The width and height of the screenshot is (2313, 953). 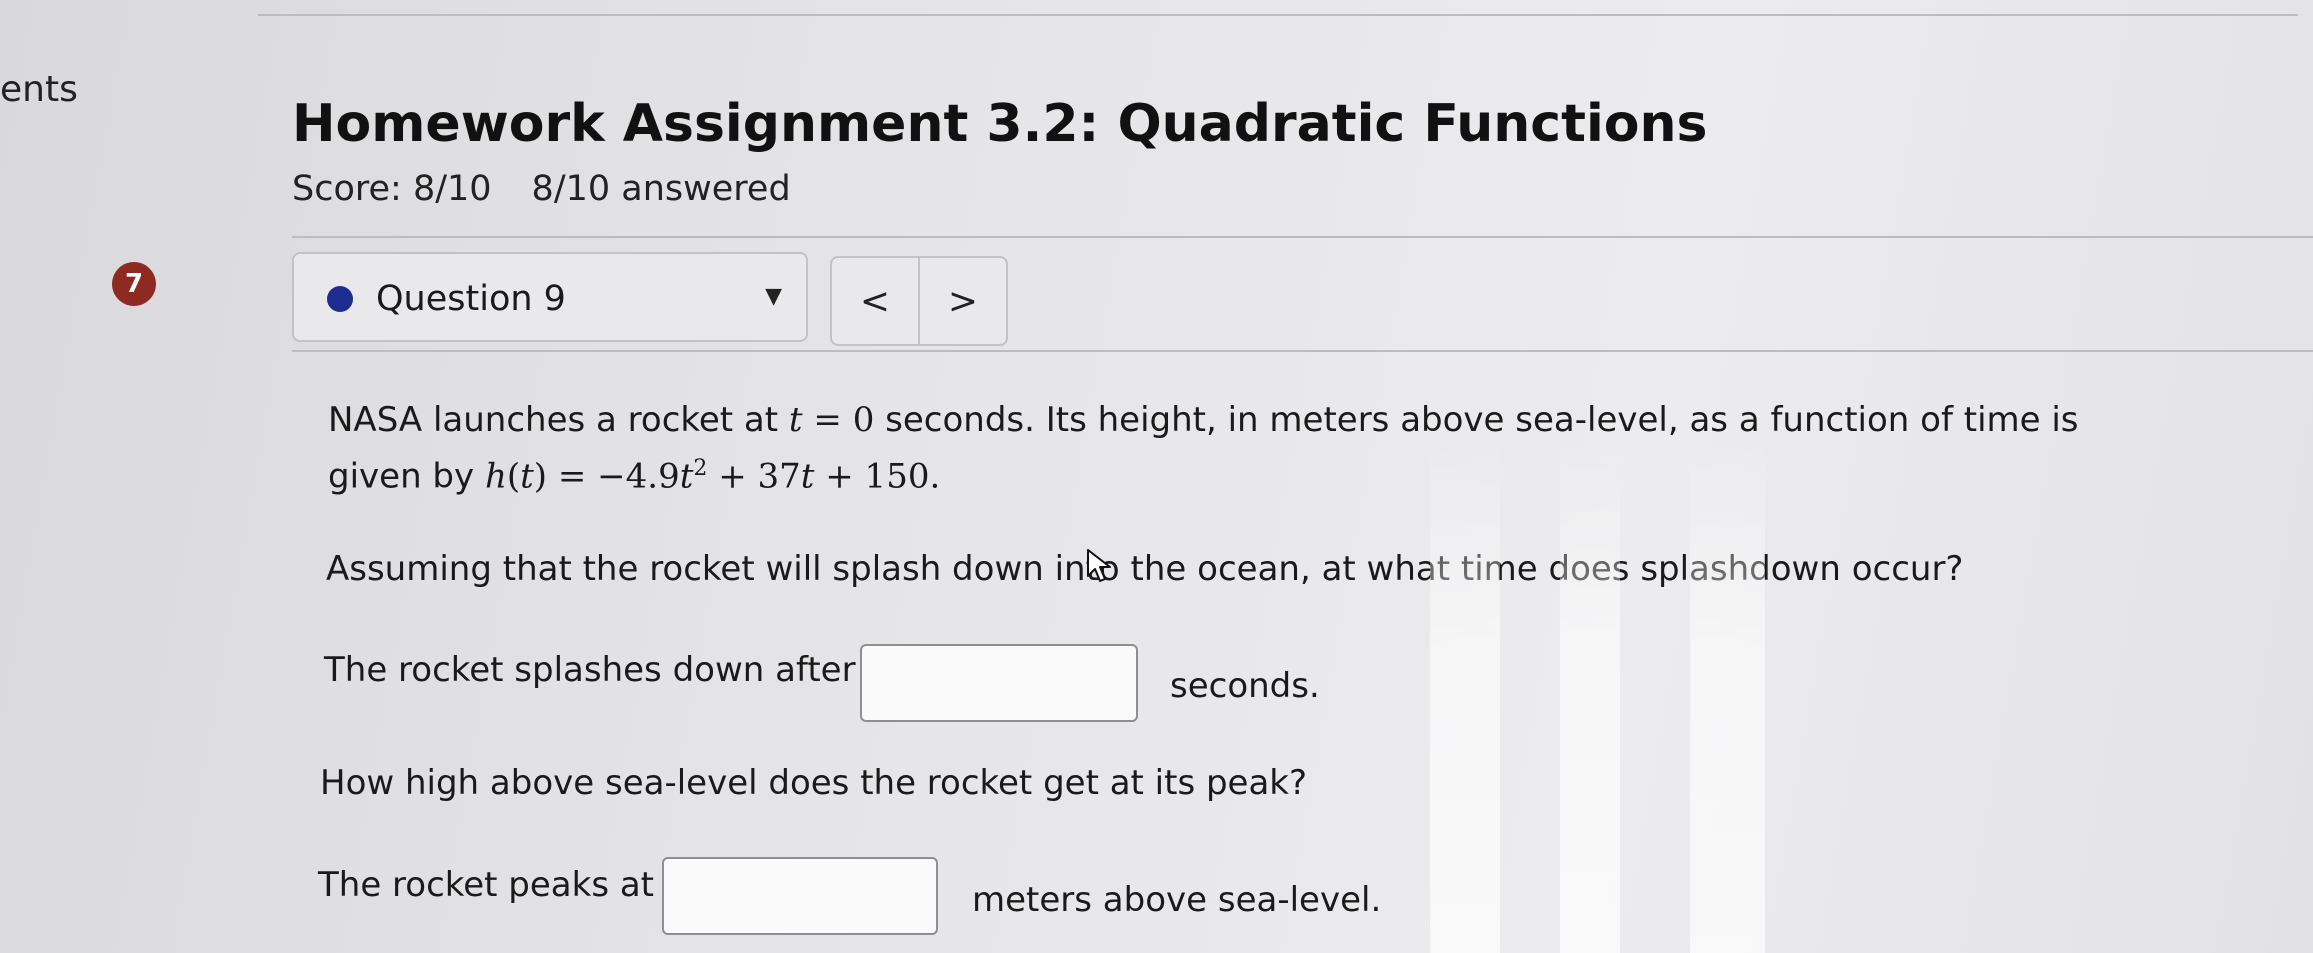 I want to click on score-text: Score: 8/10, so click(x=392, y=189).